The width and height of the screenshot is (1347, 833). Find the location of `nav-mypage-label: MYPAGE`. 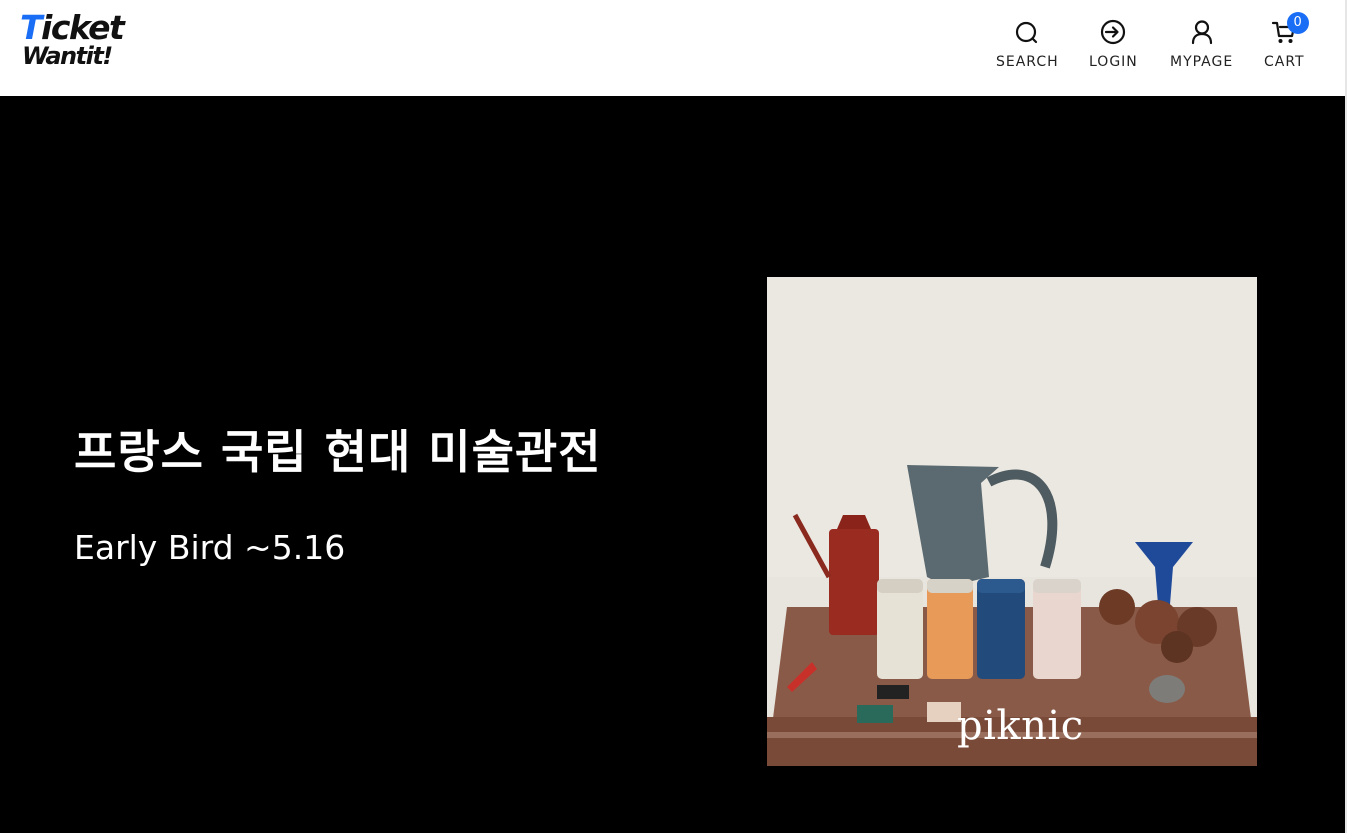

nav-mypage-label: MYPAGE is located at coordinates (1202, 62).